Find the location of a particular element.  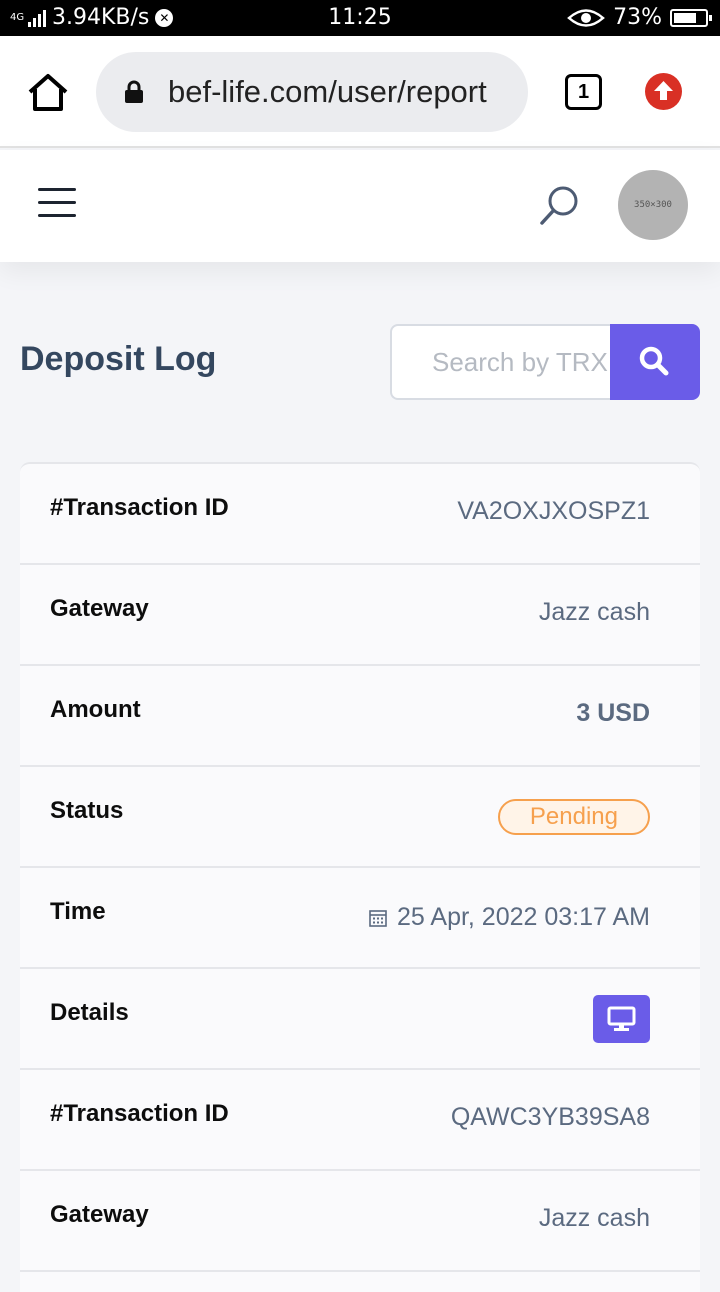

battery-icon is located at coordinates (691, 17).